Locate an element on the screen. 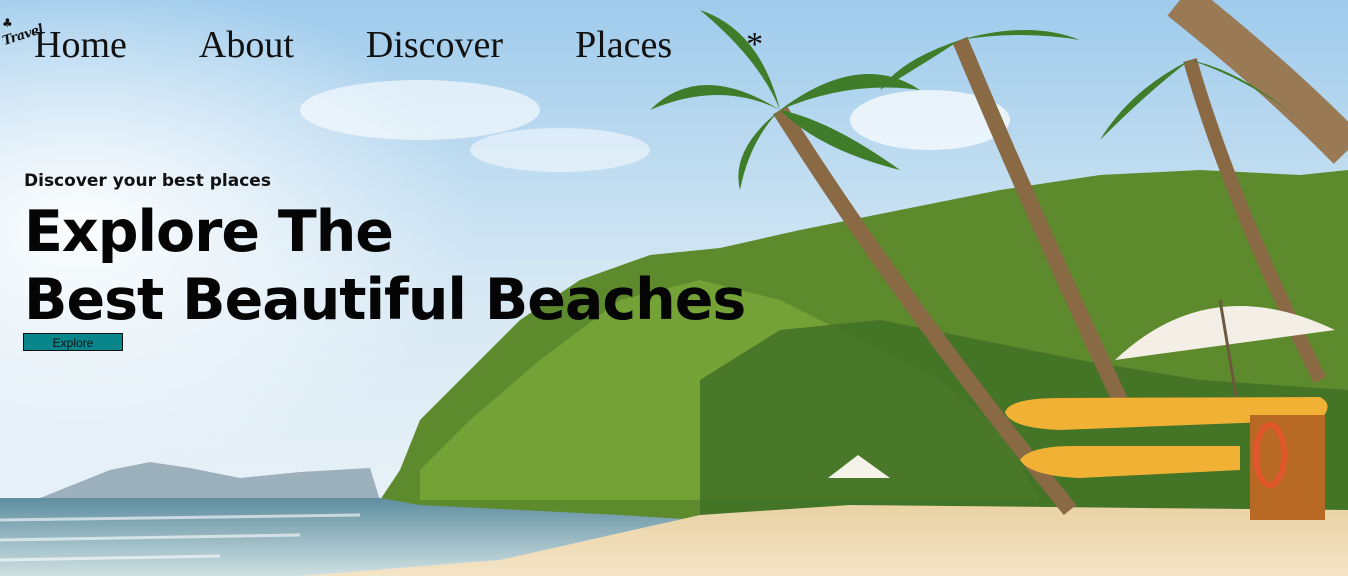 The width and height of the screenshot is (1348, 576). hero-kicker: Discover your best places is located at coordinates (147, 181).